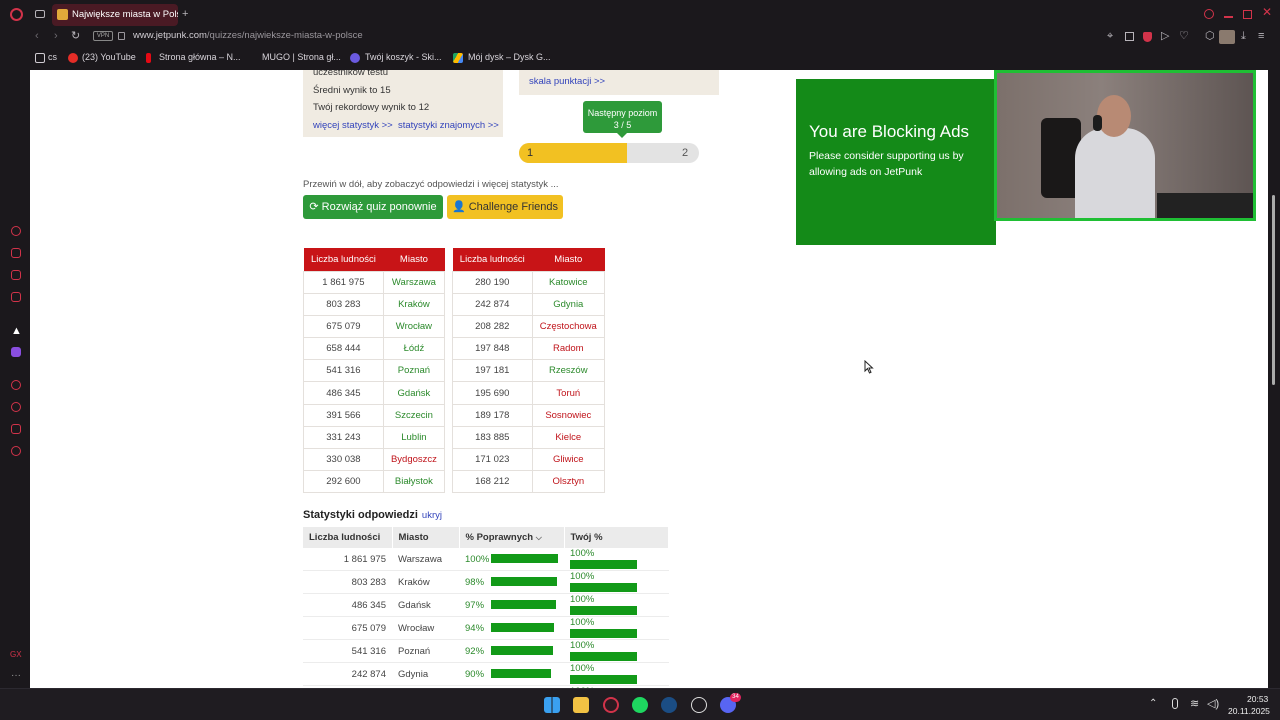 The width and height of the screenshot is (1280, 720). What do you see at coordinates (414, 459) in the screenshot?
I see `city-cell: Bydgoszcz` at bounding box center [414, 459].